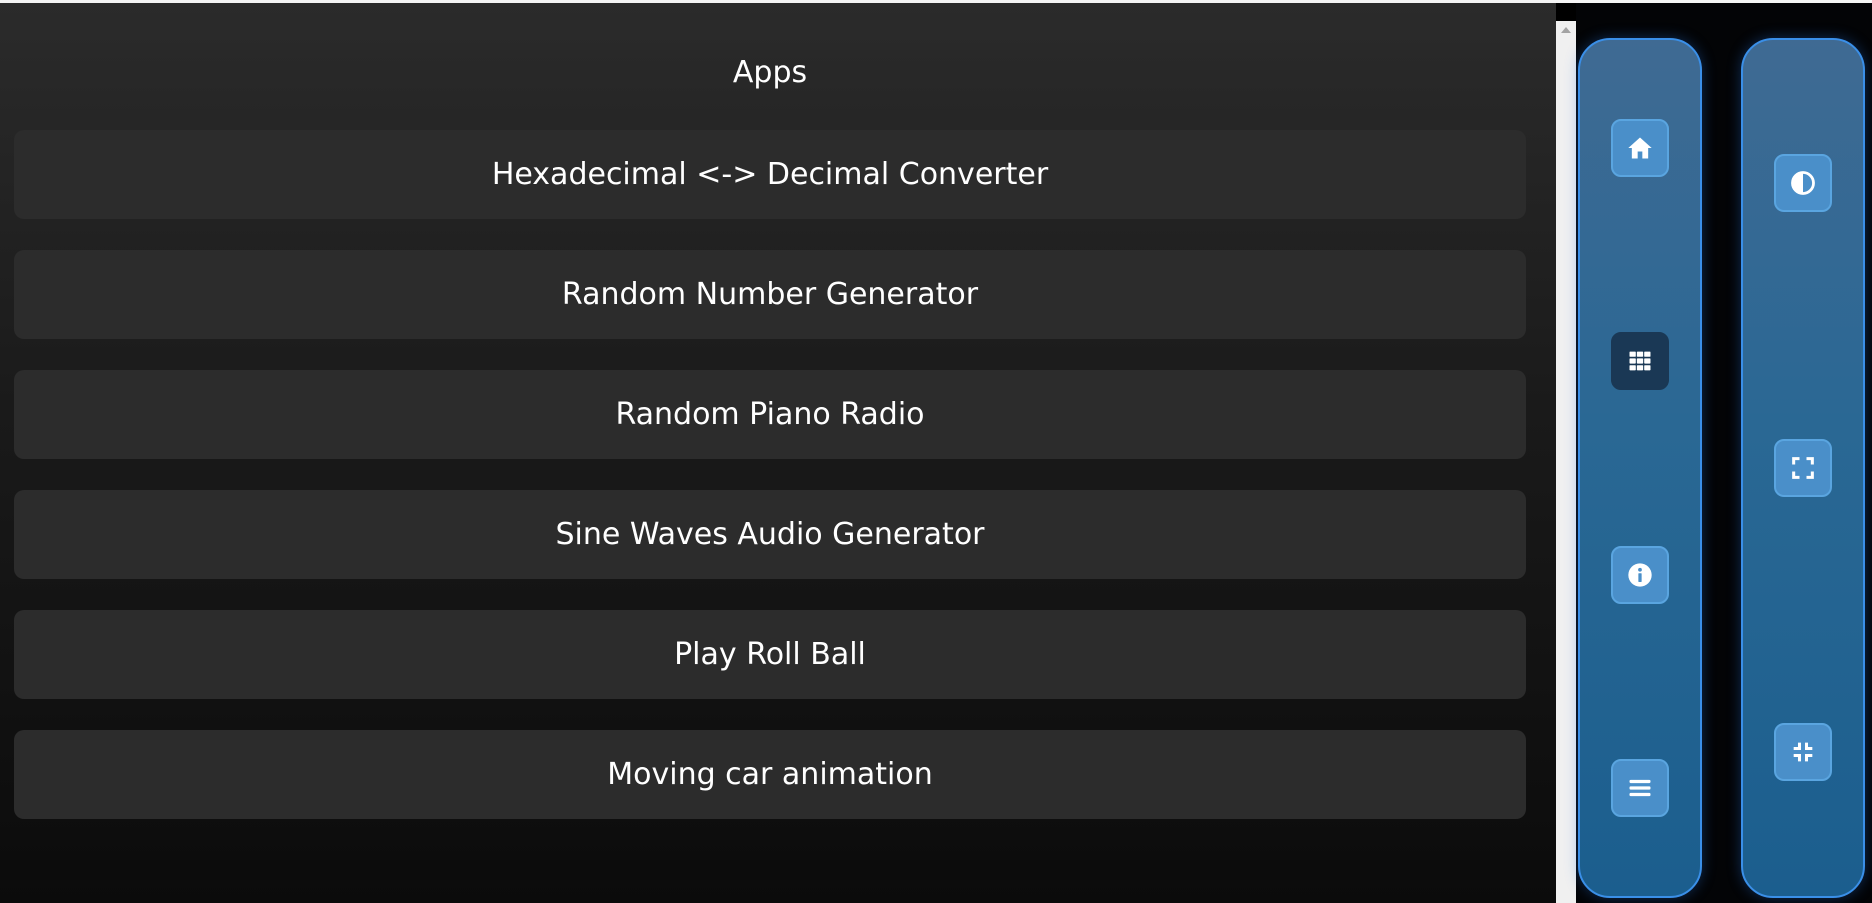 Image resolution: width=1872 pixels, height=903 pixels. What do you see at coordinates (770, 174) in the screenshot?
I see `app-item-hex-converter: Hexadecimal <-> Decimal Converter` at bounding box center [770, 174].